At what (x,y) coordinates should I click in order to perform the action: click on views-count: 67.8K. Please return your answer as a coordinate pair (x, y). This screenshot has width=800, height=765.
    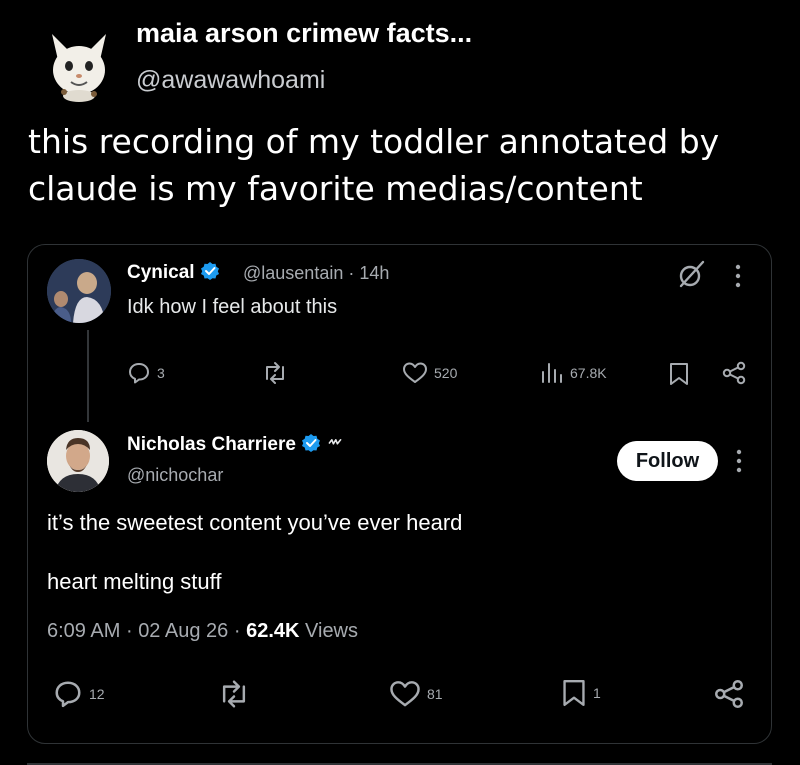
    Looking at the image, I should click on (588, 373).